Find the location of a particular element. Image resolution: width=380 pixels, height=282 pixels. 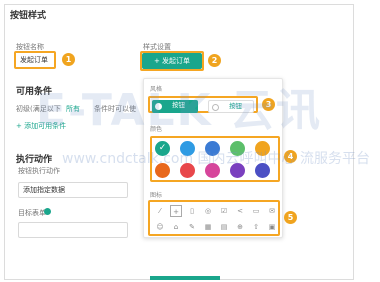

share-icon: < is located at coordinates (240, 211).